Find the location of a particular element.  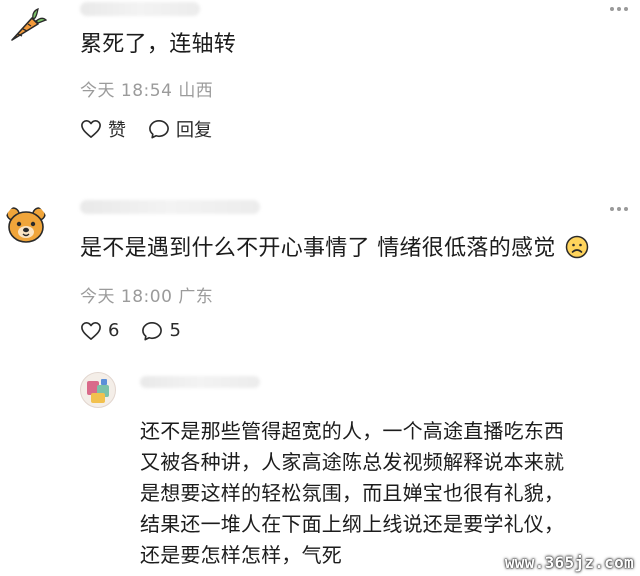

comment-location: 广东 is located at coordinates (196, 297).